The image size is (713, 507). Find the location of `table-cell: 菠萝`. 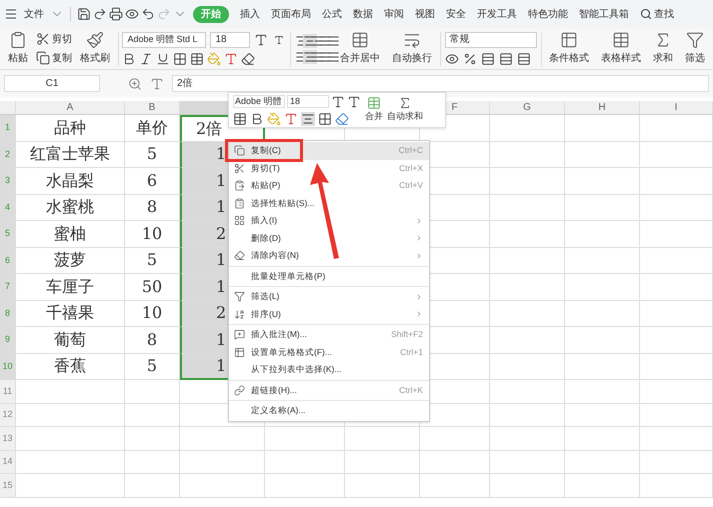

table-cell: 菠萝 is located at coordinates (70, 261).